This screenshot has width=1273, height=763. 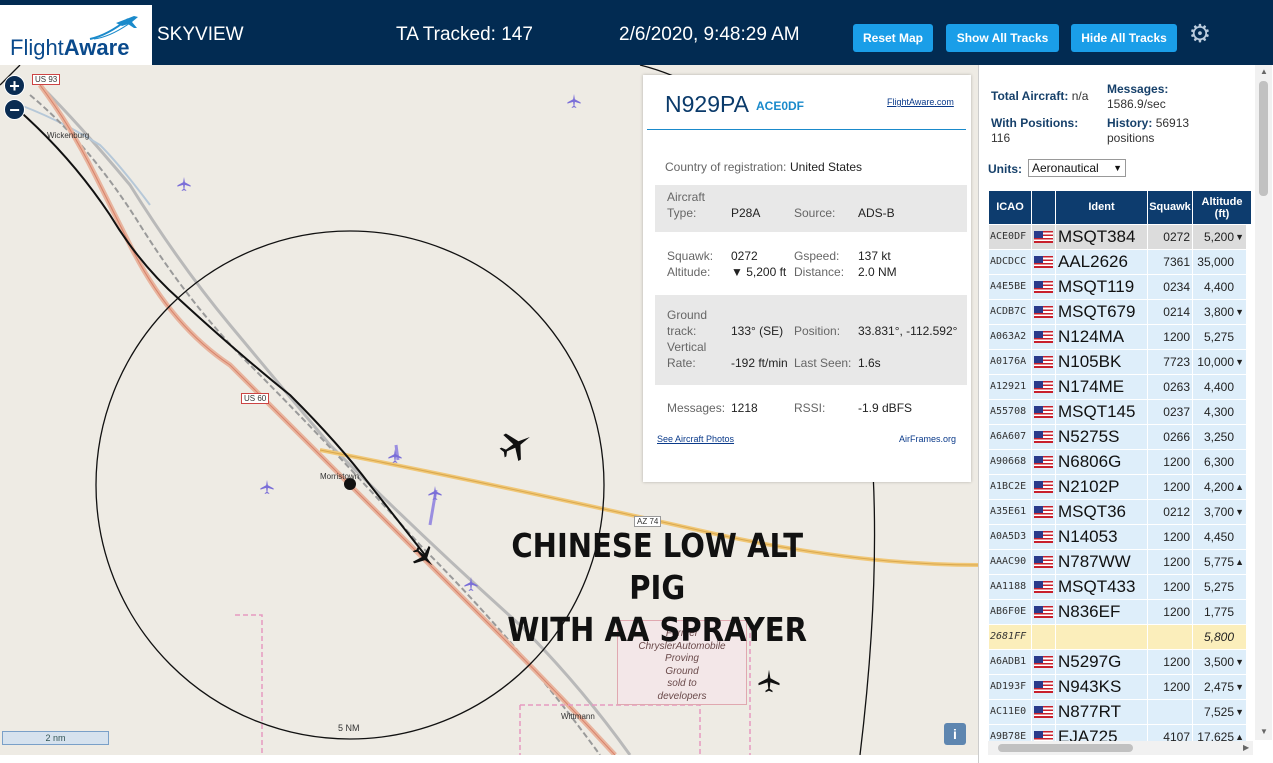 I want to click on reset-map-button: Reset Map, so click(x=893, y=38).